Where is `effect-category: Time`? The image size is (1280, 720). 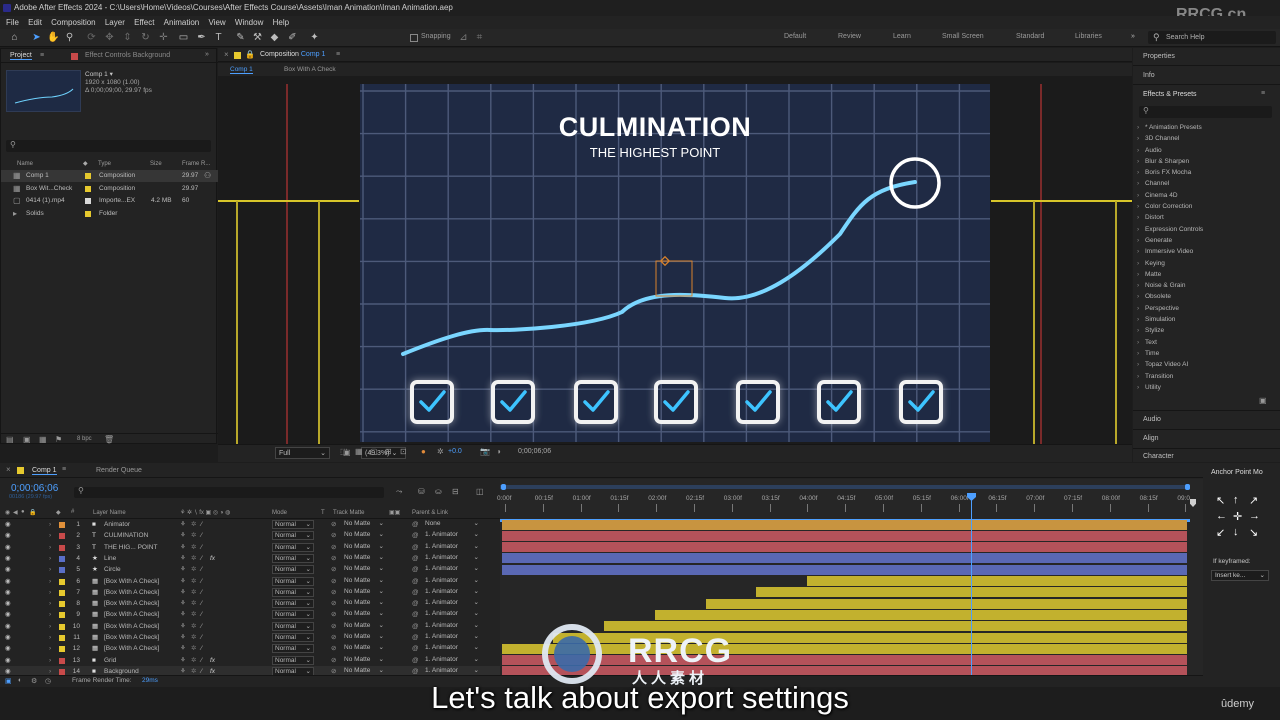
effect-category: Time is located at coordinates (1206, 354).